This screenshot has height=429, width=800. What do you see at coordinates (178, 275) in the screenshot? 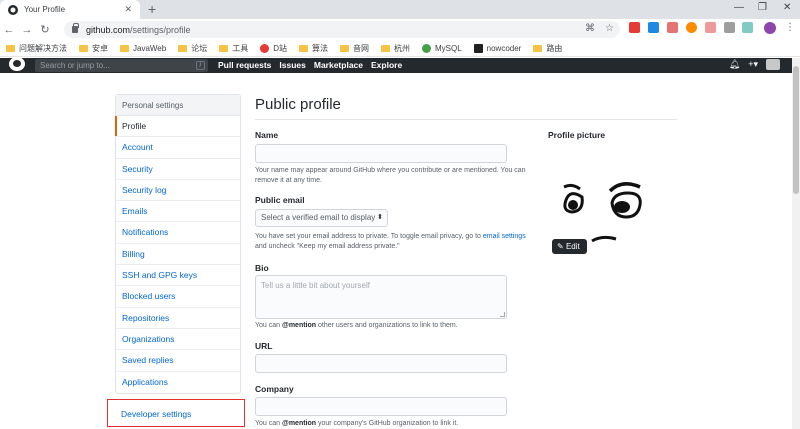
I see `sidebar-item-ssh-gpg-keys: SSH and GPG keys` at bounding box center [178, 275].